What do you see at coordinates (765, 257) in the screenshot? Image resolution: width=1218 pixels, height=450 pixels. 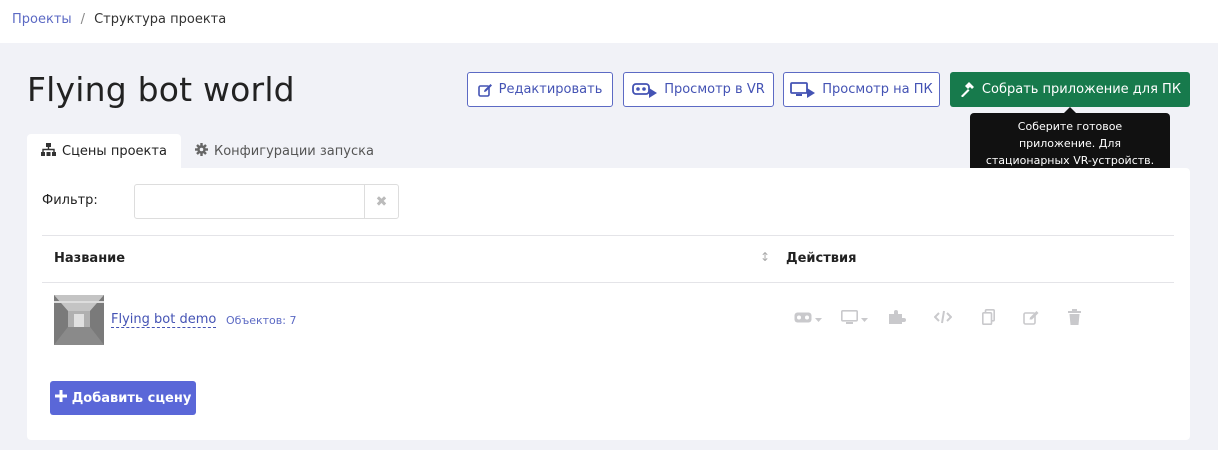 I see `sort-icon: ↕` at bounding box center [765, 257].